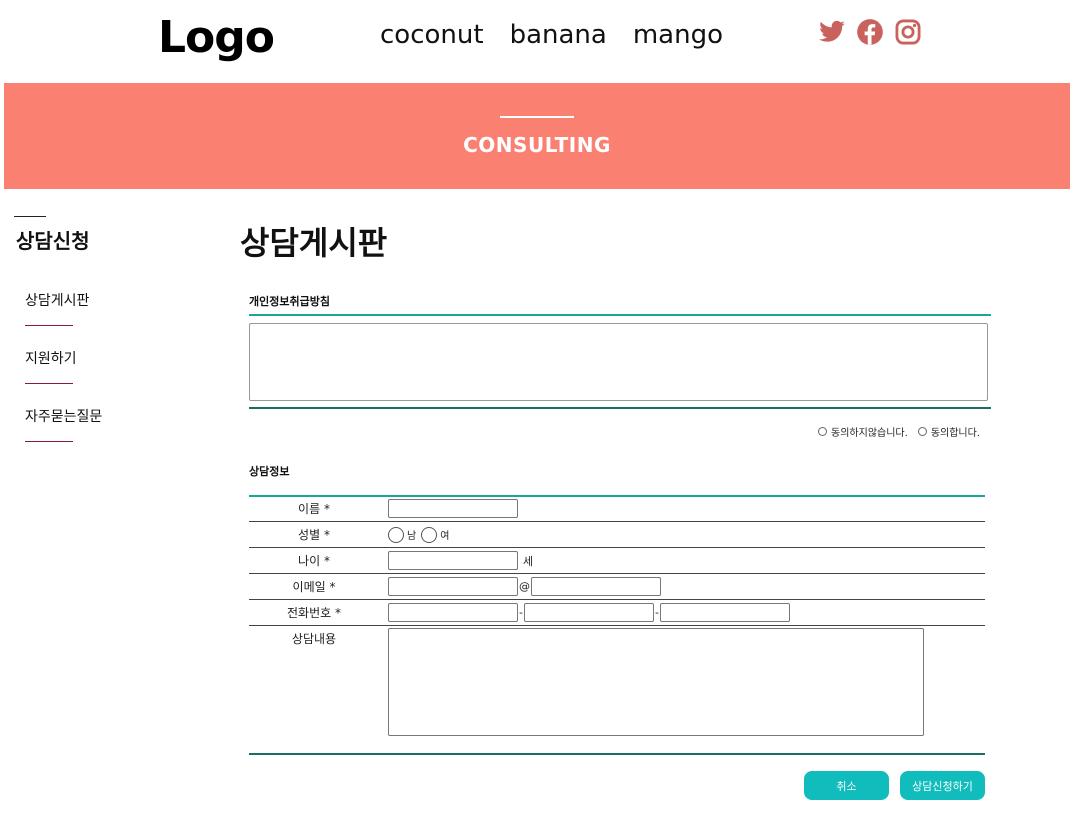 This screenshot has height=815, width=1078. I want to click on nav-item-coconut: coconut, so click(432, 35).